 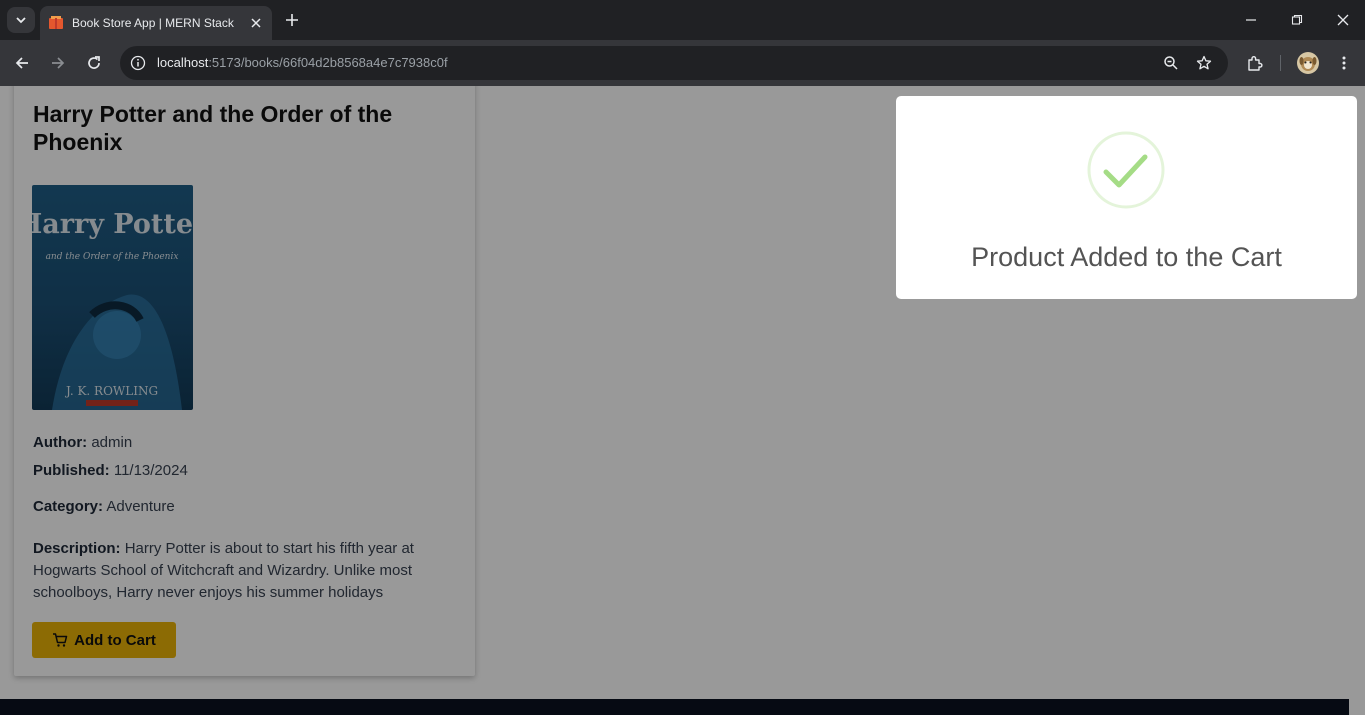 I want to click on close-icon, so click(x=1343, y=20).